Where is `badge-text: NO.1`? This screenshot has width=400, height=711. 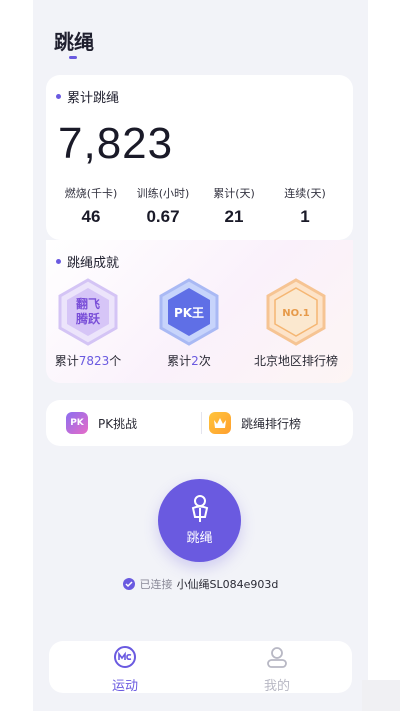
badge-text: NO.1 is located at coordinates (295, 313).